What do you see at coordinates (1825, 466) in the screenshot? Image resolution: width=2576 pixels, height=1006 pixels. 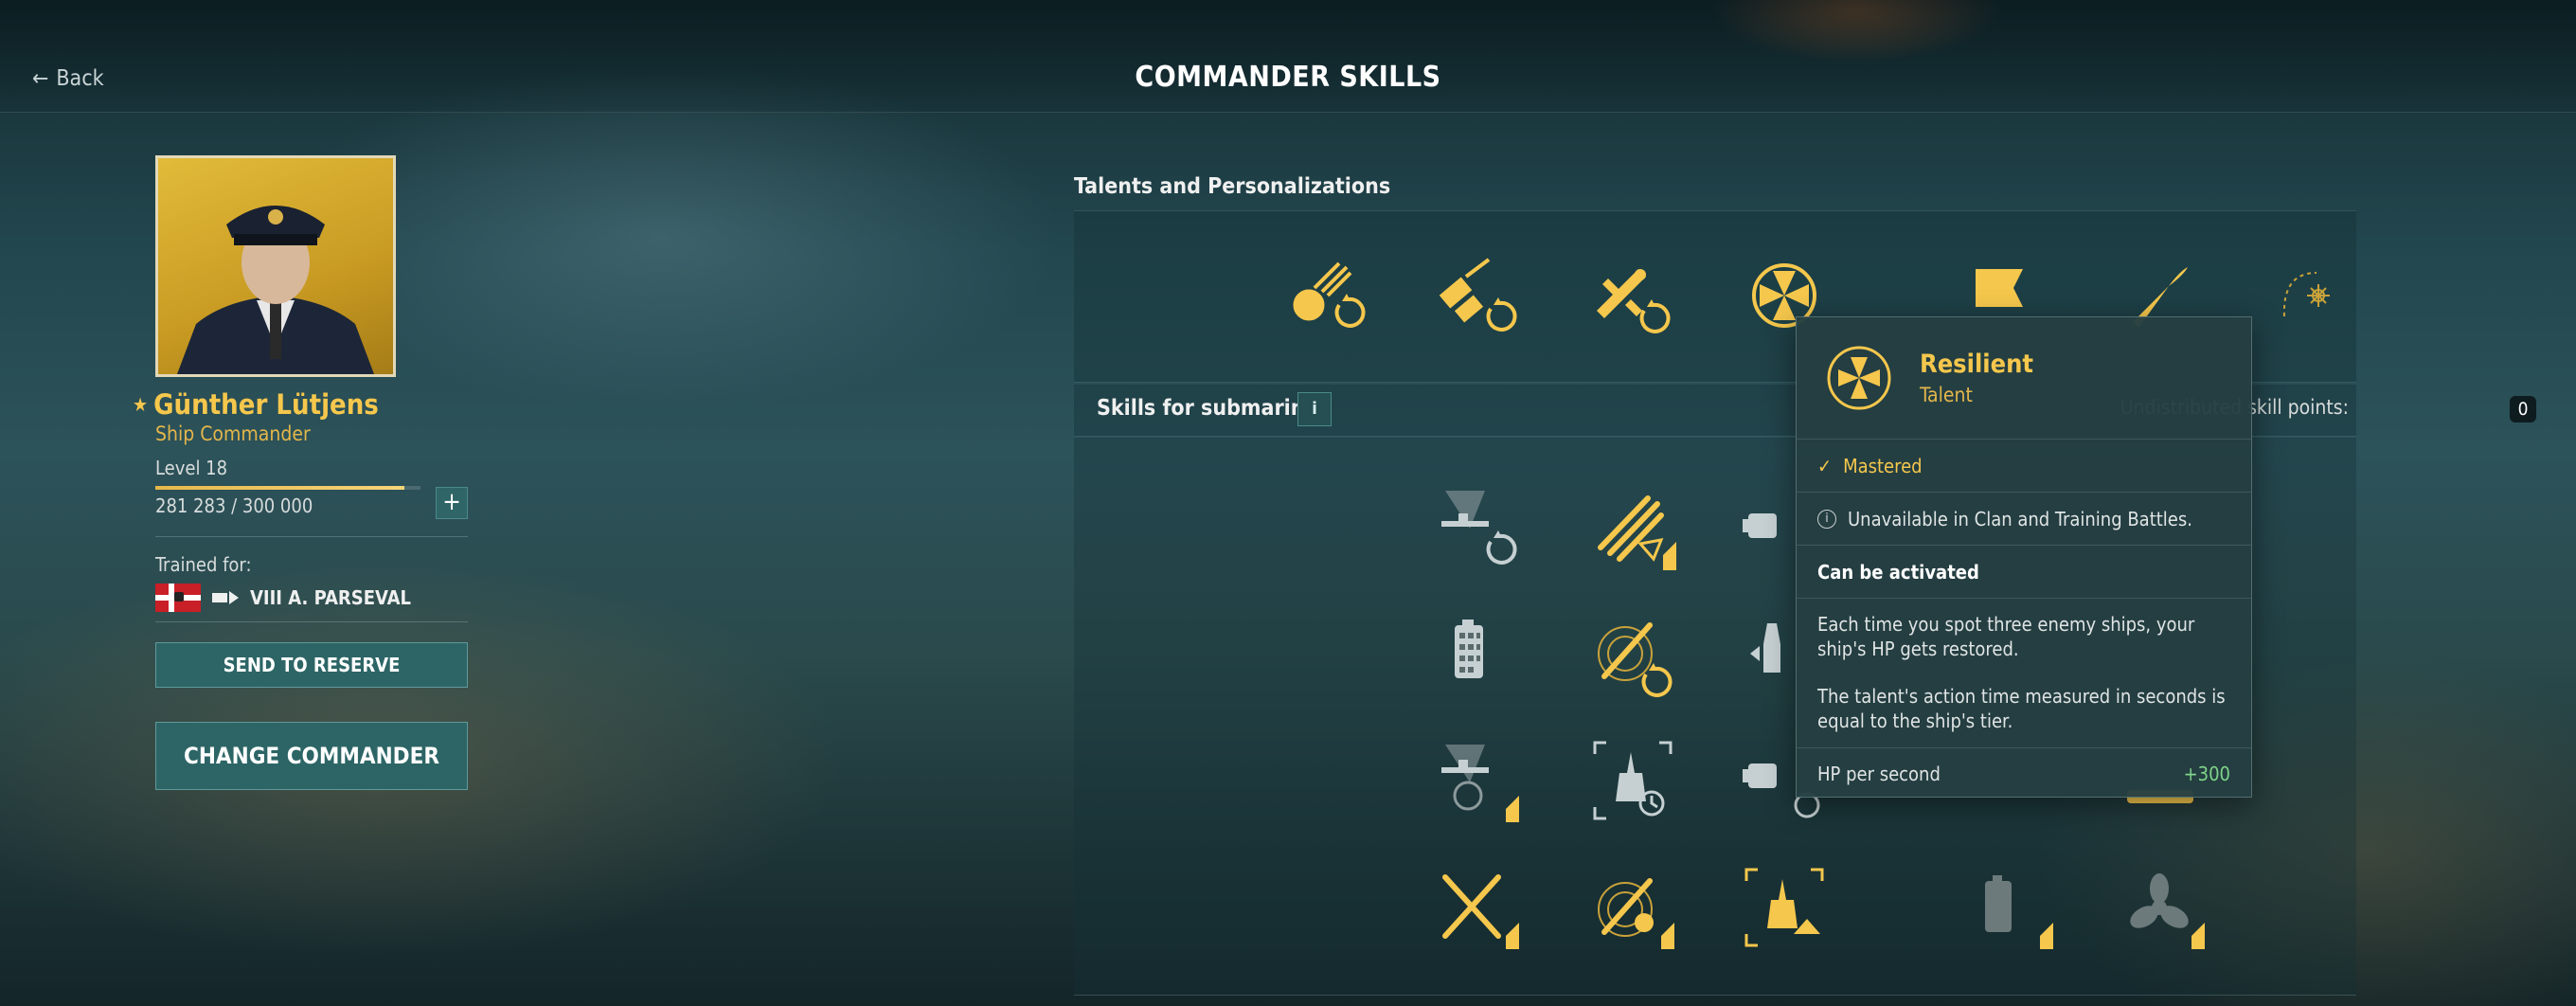 I see `check-icon: ✓` at bounding box center [1825, 466].